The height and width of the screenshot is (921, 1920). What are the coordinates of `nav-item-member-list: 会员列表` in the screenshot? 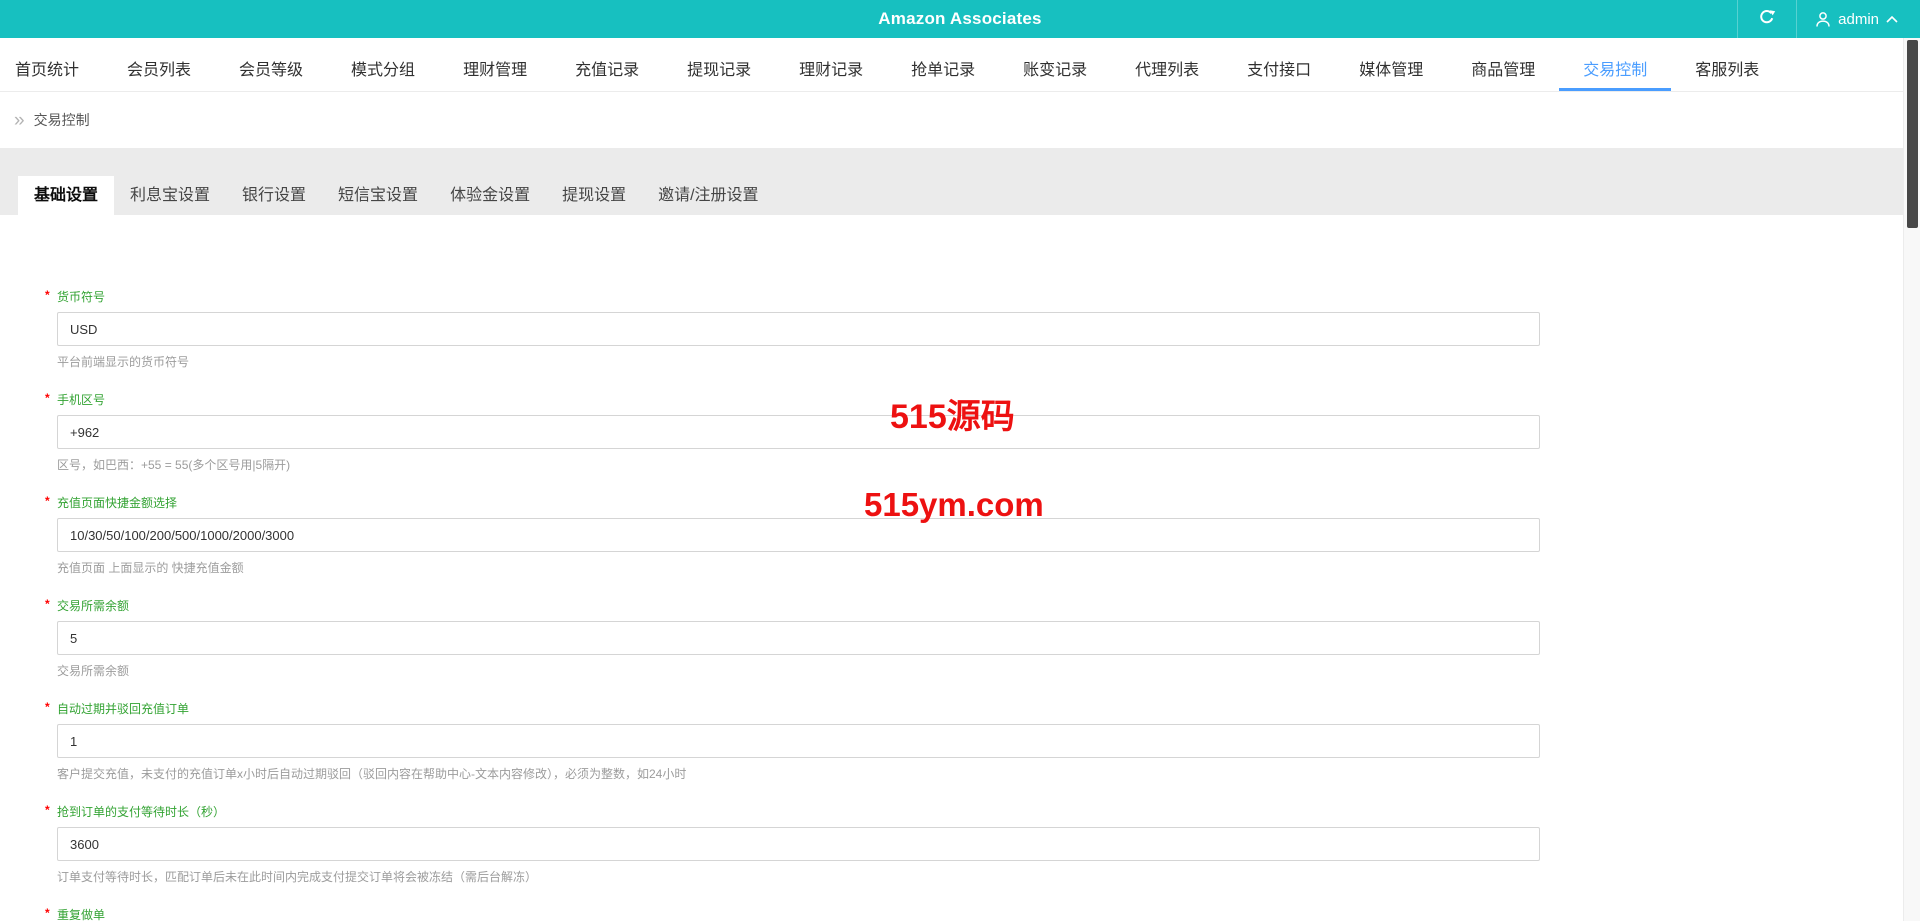 It's located at (159, 67).